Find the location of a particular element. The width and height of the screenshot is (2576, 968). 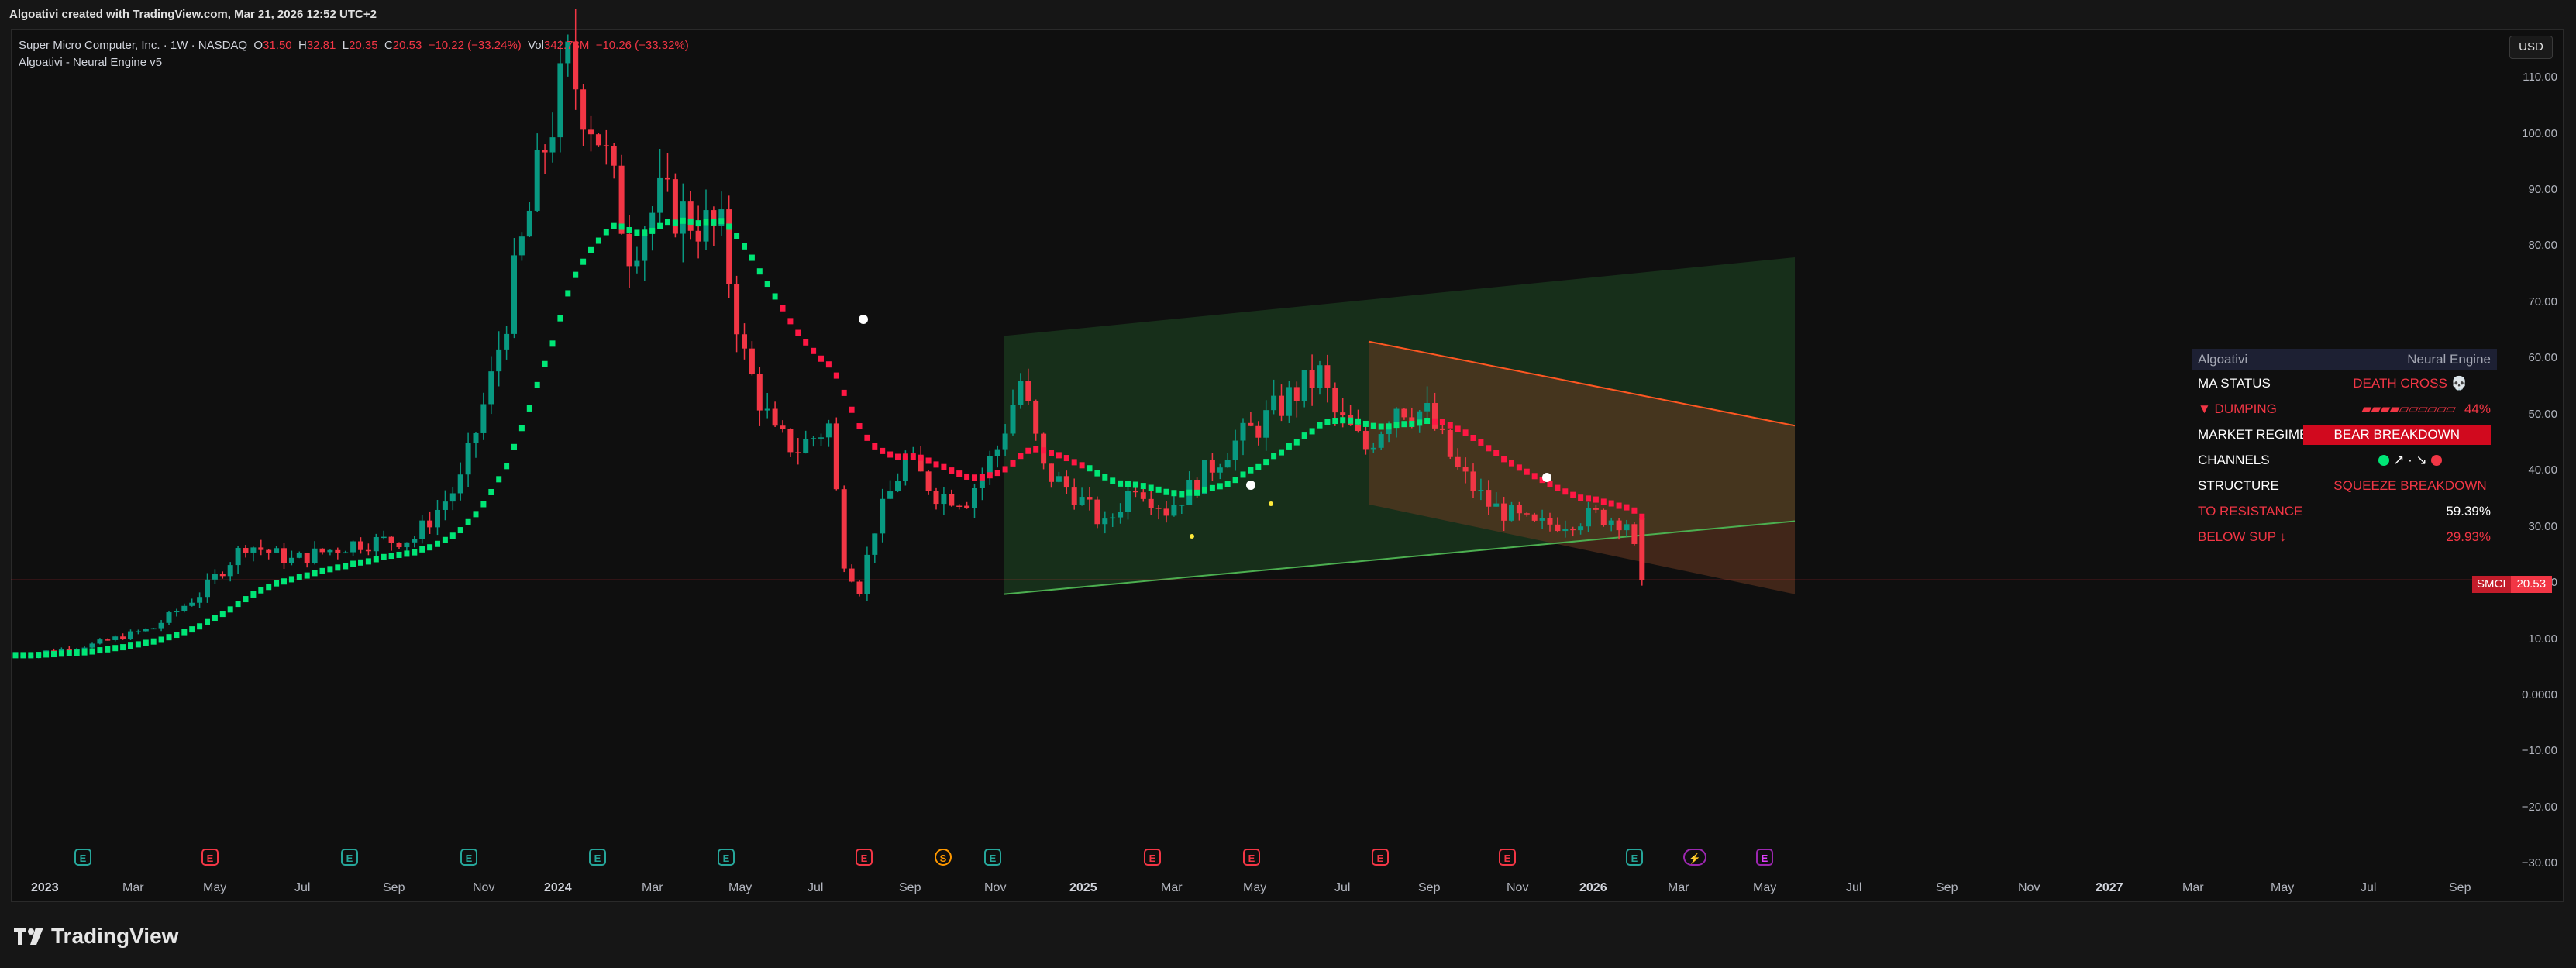

indicator-legend: Algoativi - Neural Engine v5 is located at coordinates (90, 62).